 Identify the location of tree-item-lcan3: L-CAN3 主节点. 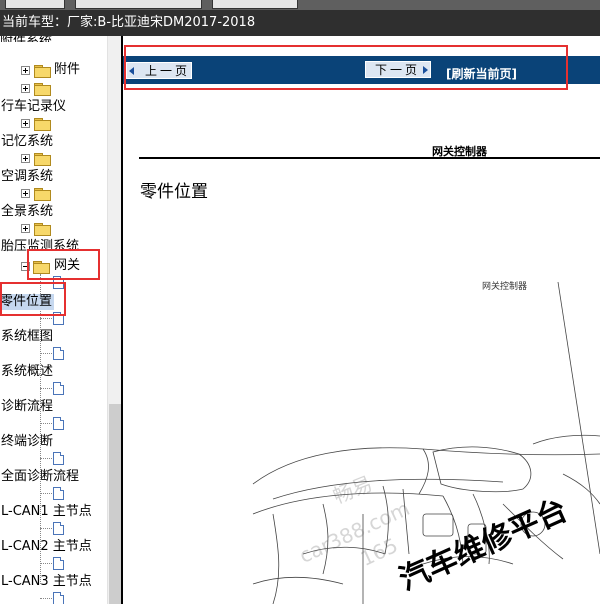
(46, 582).